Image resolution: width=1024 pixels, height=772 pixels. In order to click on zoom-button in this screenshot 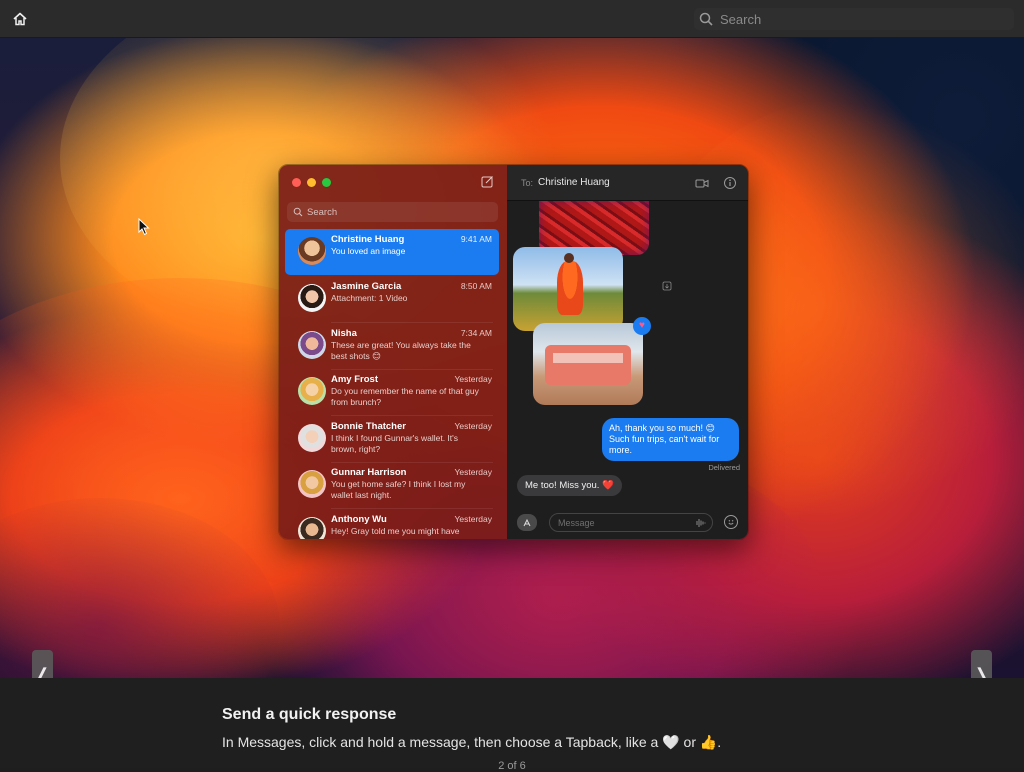, I will do `click(326, 182)`.